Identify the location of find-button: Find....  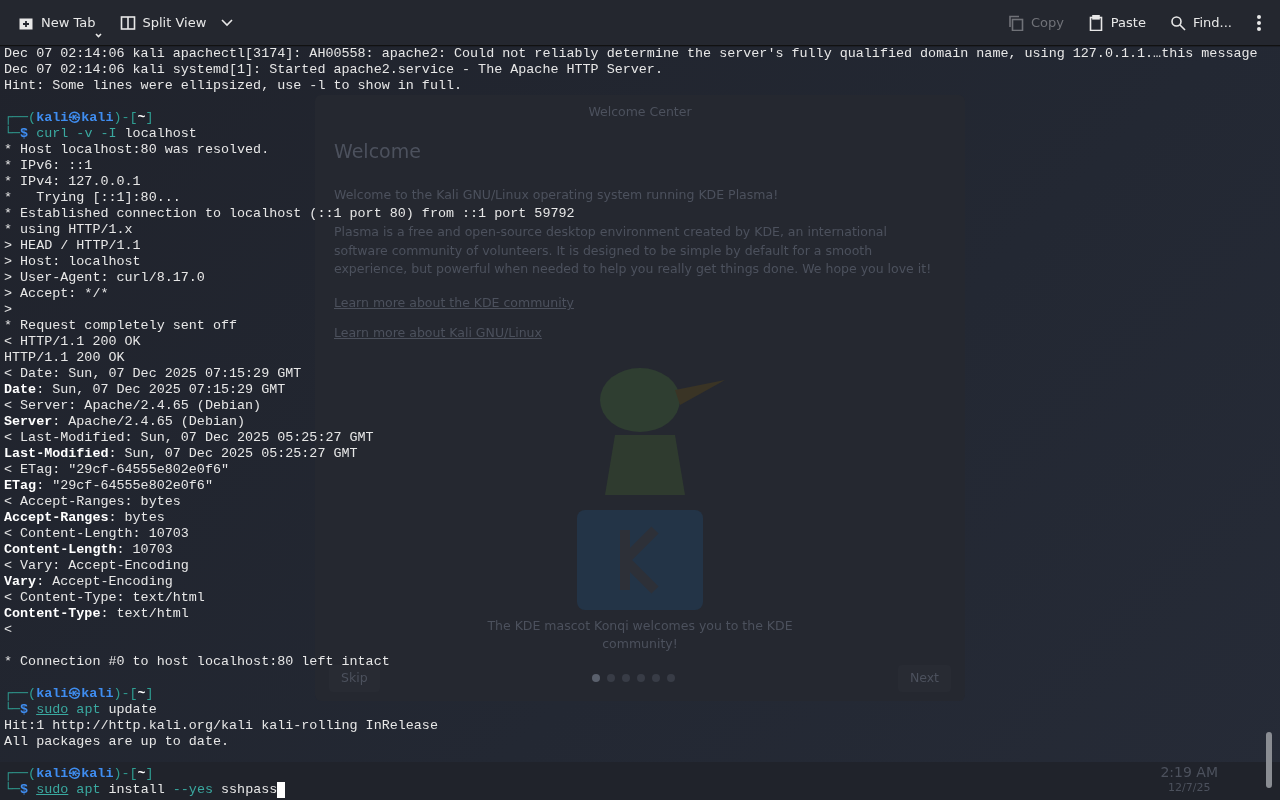
(1200, 22).